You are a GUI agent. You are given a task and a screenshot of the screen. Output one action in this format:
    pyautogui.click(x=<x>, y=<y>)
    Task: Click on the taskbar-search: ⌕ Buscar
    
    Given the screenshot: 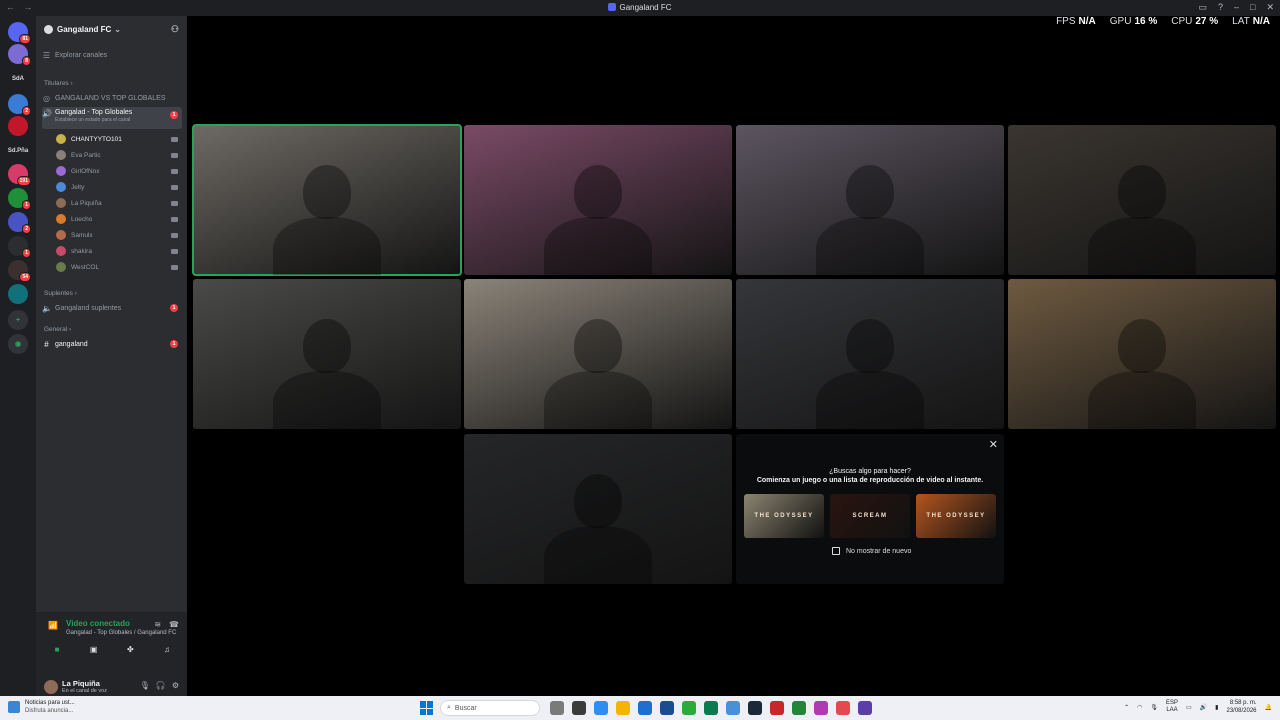 What is the action you would take?
    pyautogui.click(x=490, y=708)
    